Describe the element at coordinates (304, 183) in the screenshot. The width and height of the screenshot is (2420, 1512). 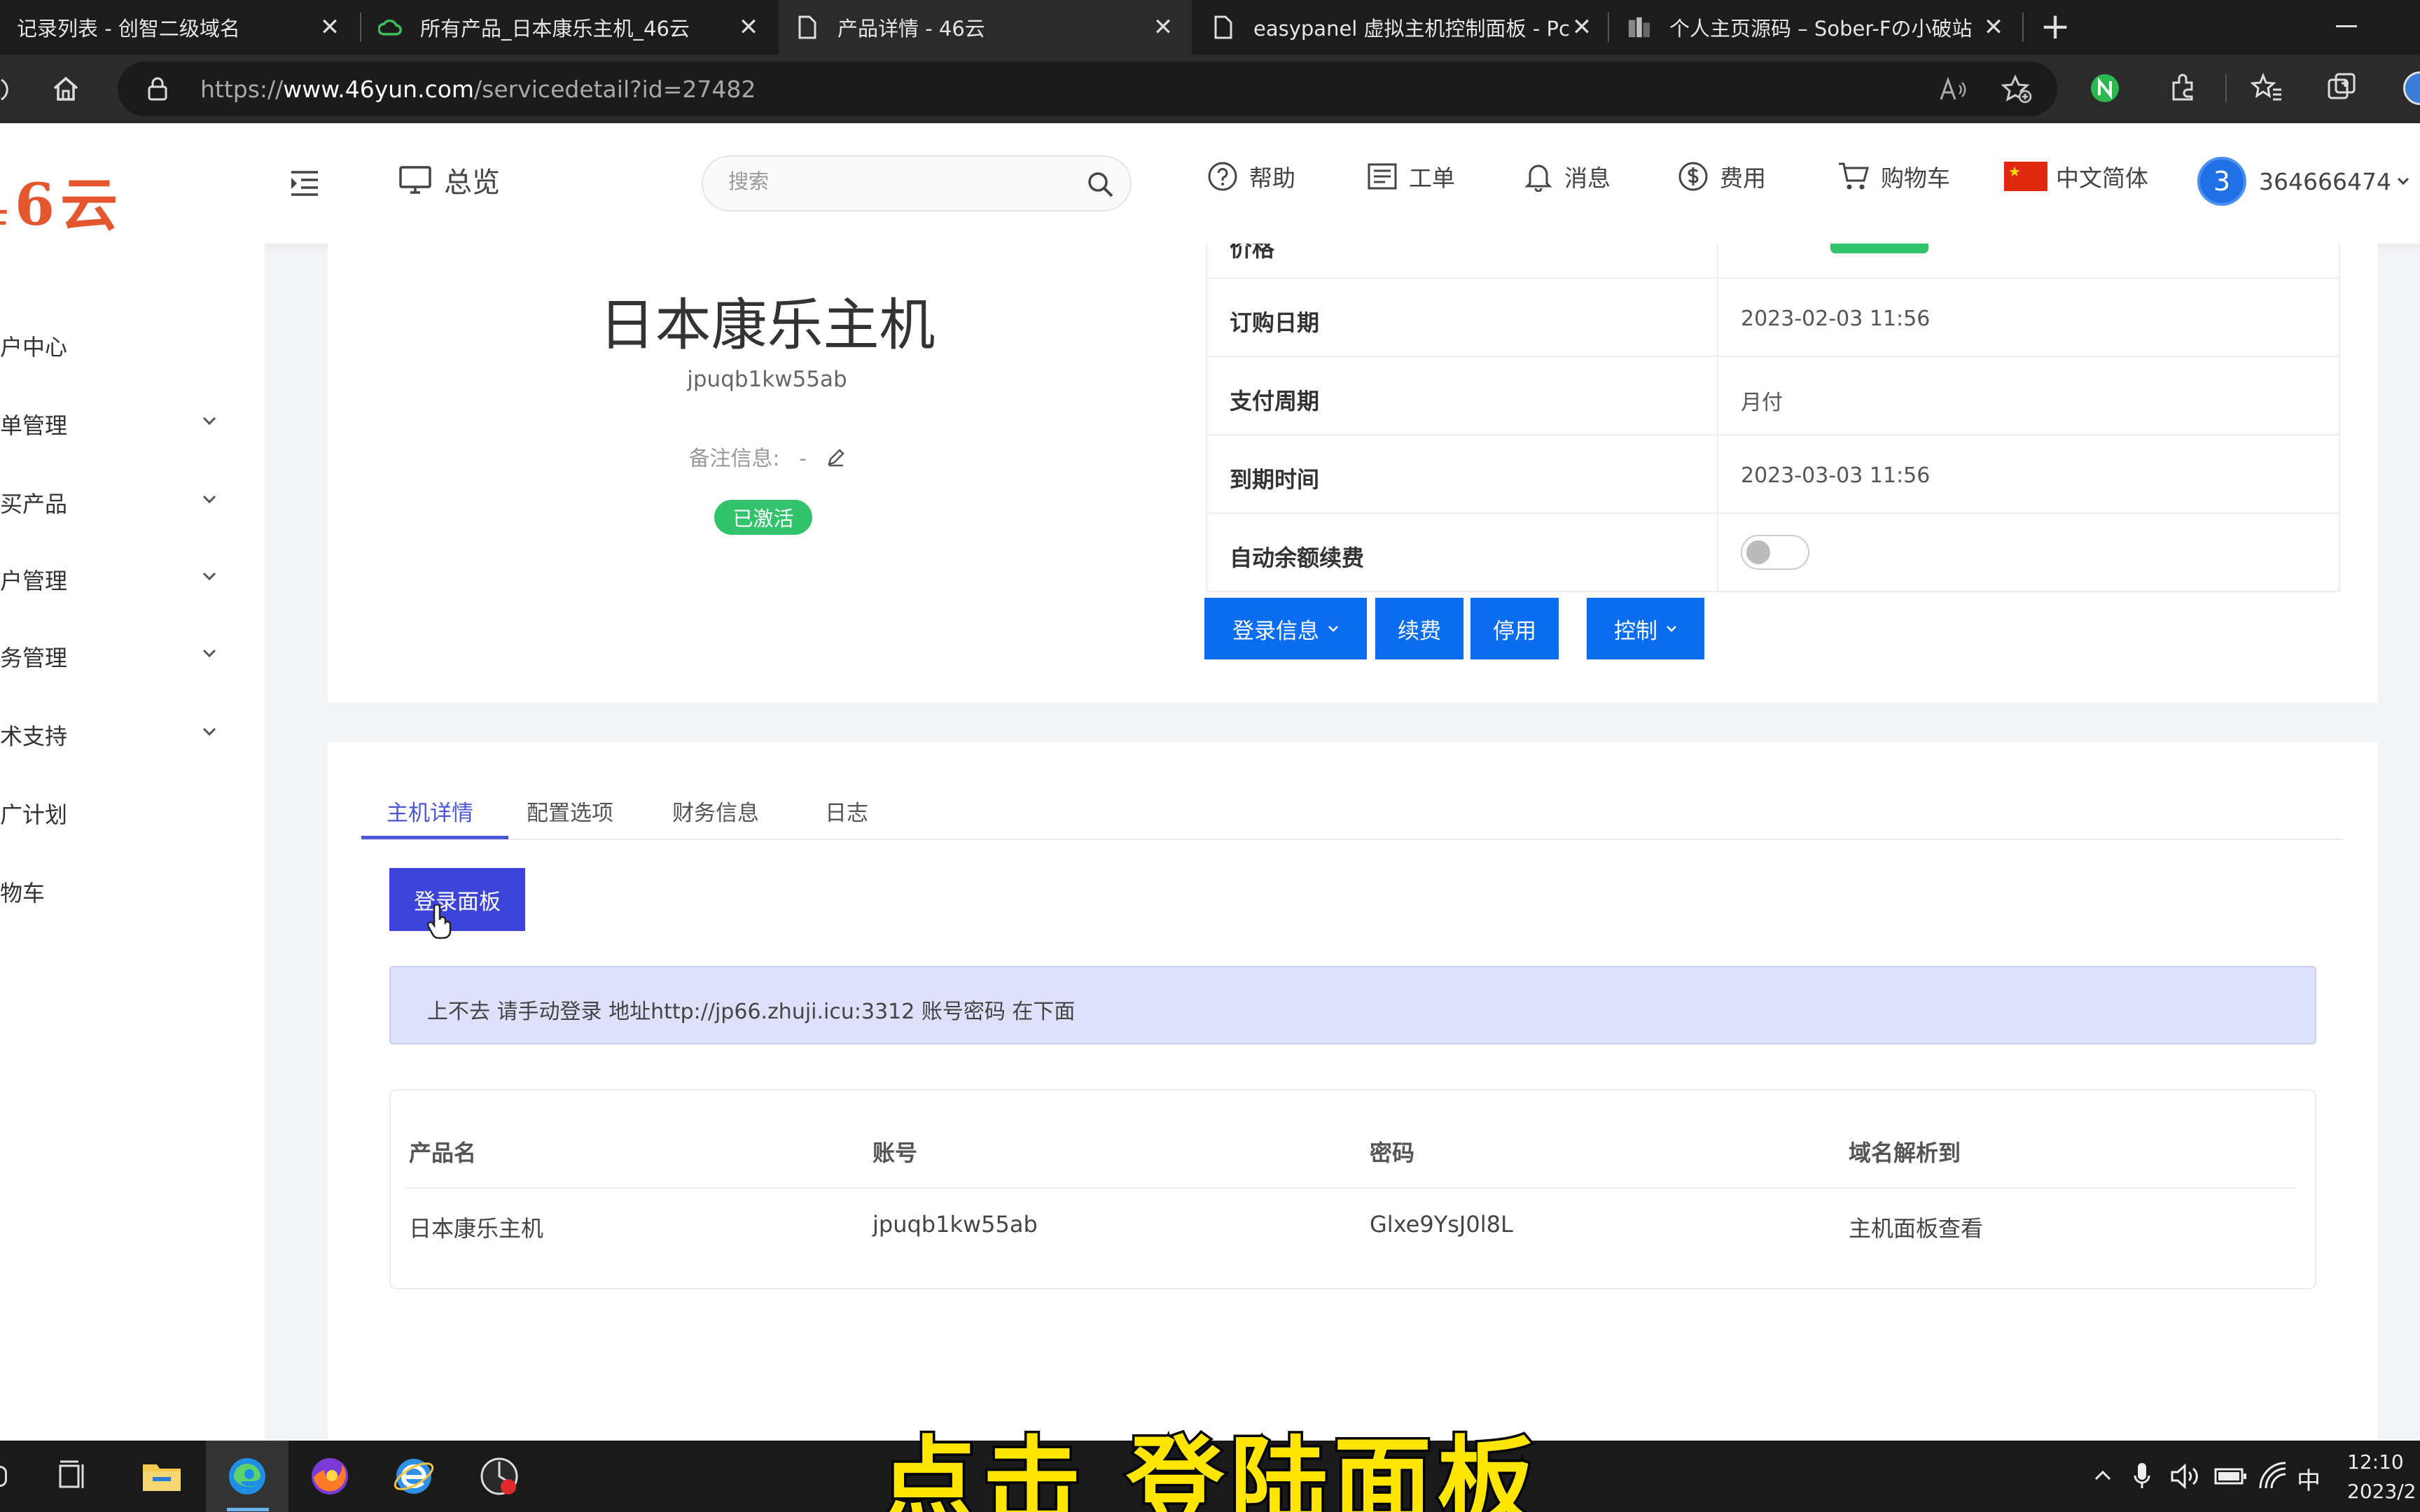
I see `menu-collapse-icon` at that location.